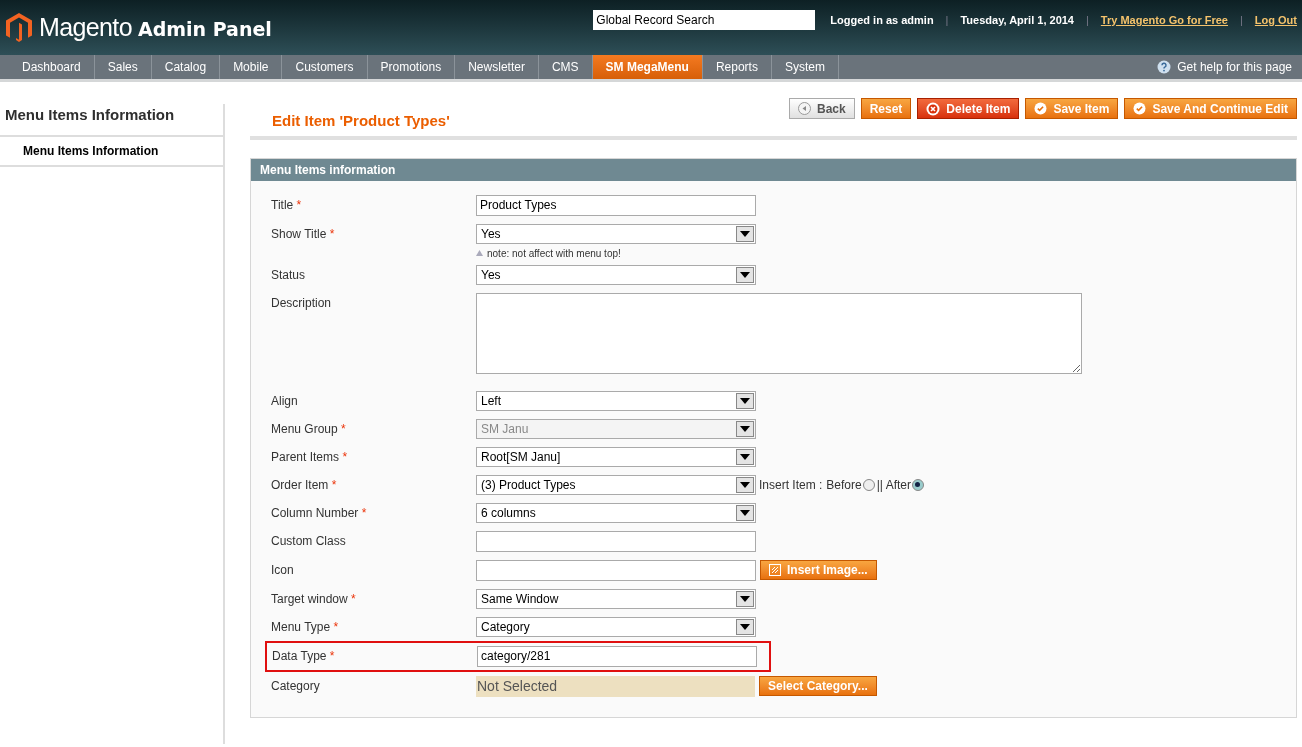 This screenshot has height=747, width=1302. What do you see at coordinates (111, 120) in the screenshot?
I see `sidebar-title: Menu Items Information` at bounding box center [111, 120].